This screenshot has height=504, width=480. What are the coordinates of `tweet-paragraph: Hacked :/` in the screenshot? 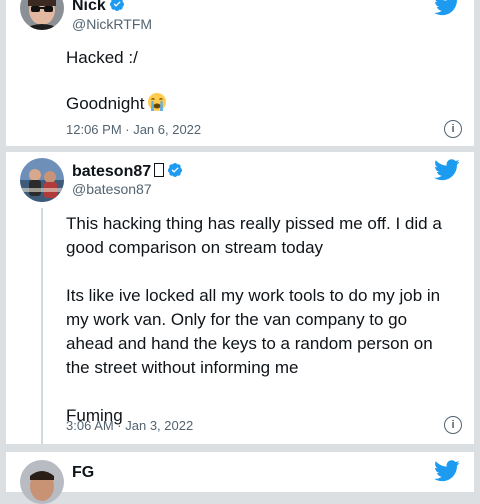 It's located at (102, 57).